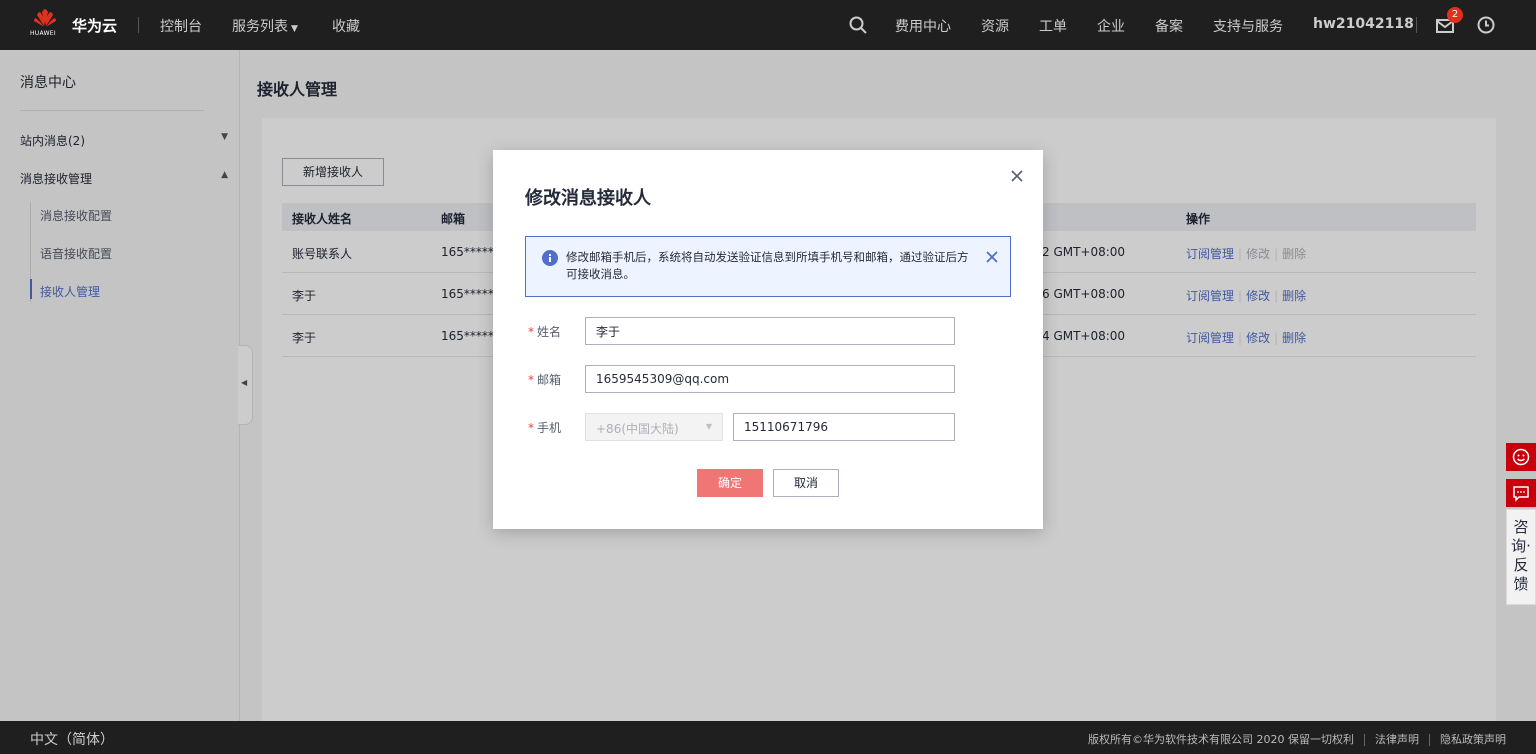 This screenshot has width=1536, height=754. I want to click on nav-icp: 备案, so click(1169, 26).